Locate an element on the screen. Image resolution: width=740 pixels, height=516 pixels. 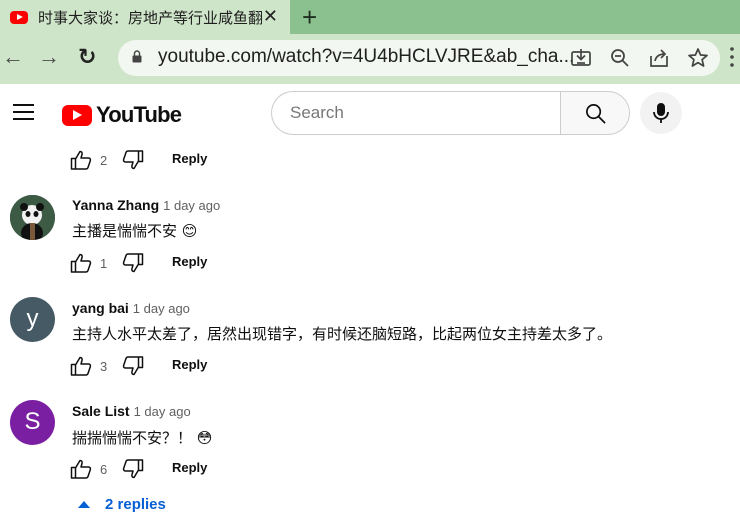
tab-strip: 时事大家谈：房地产等行业咸鱼翻 ✕ + is located at coordinates (370, 17).